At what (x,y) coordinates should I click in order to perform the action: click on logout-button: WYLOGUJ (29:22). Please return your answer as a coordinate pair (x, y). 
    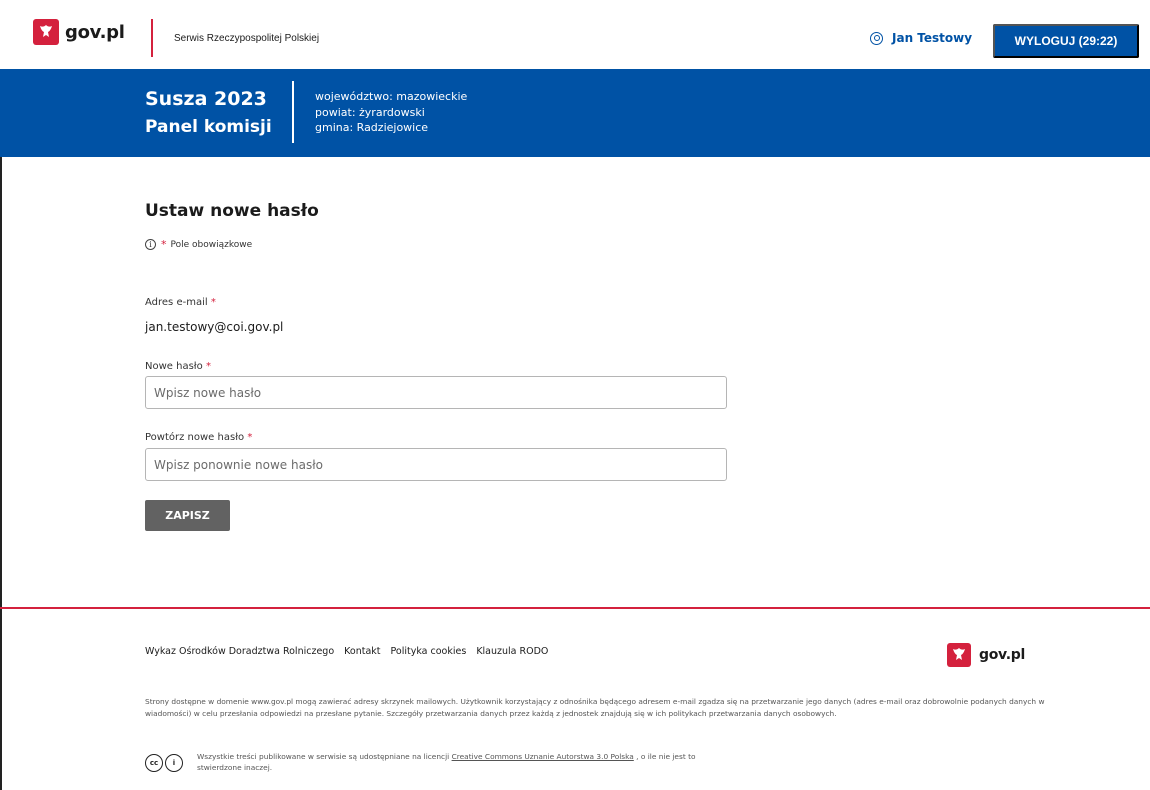
    Looking at the image, I should click on (1066, 41).